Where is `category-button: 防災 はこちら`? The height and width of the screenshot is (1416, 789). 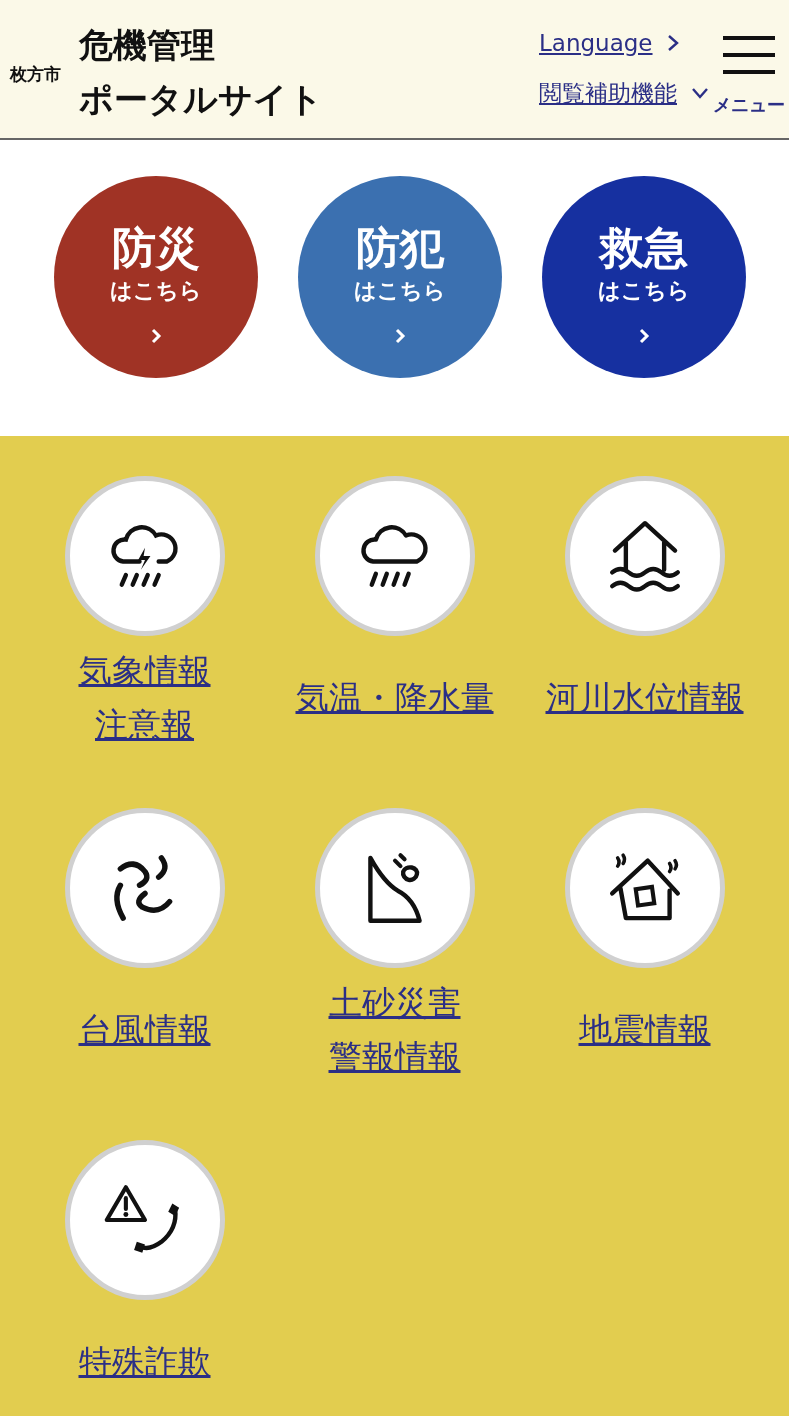
category-button: 防災 はこちら is located at coordinates (156, 277).